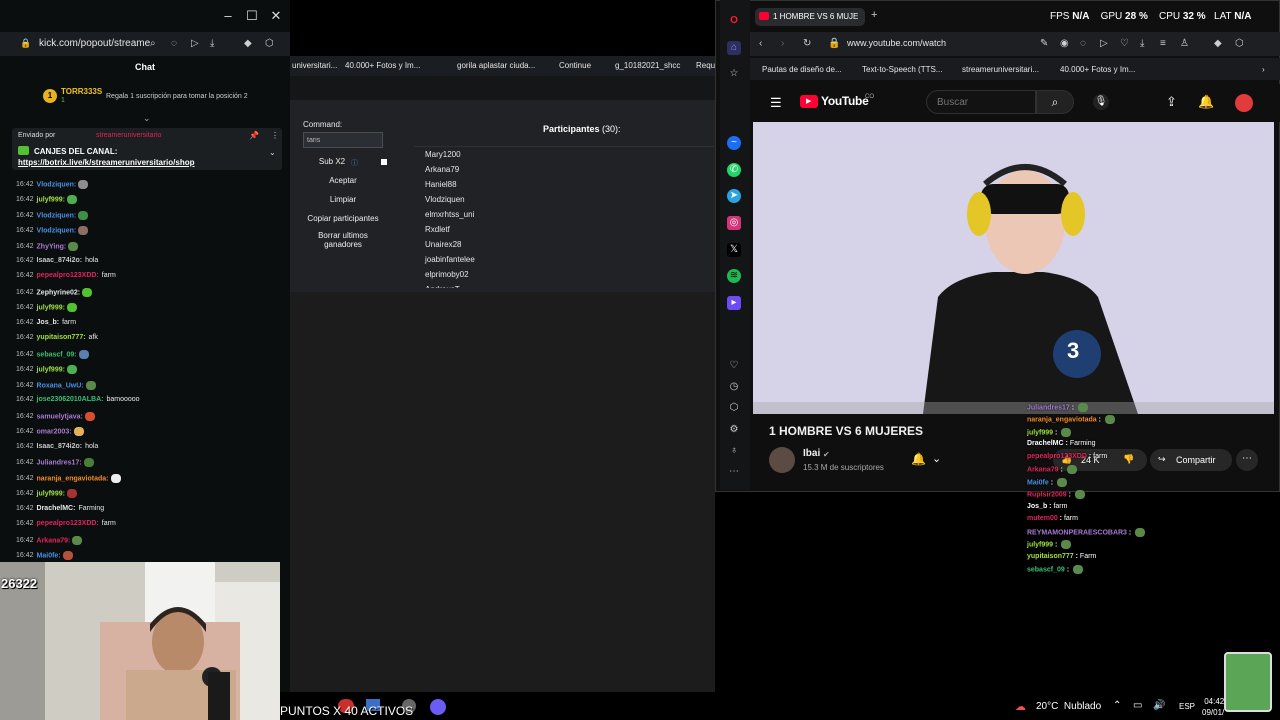 The image size is (1280, 720). What do you see at coordinates (59, 292) in the screenshot?
I see `chat-username: Zephyrine02:` at bounding box center [59, 292].